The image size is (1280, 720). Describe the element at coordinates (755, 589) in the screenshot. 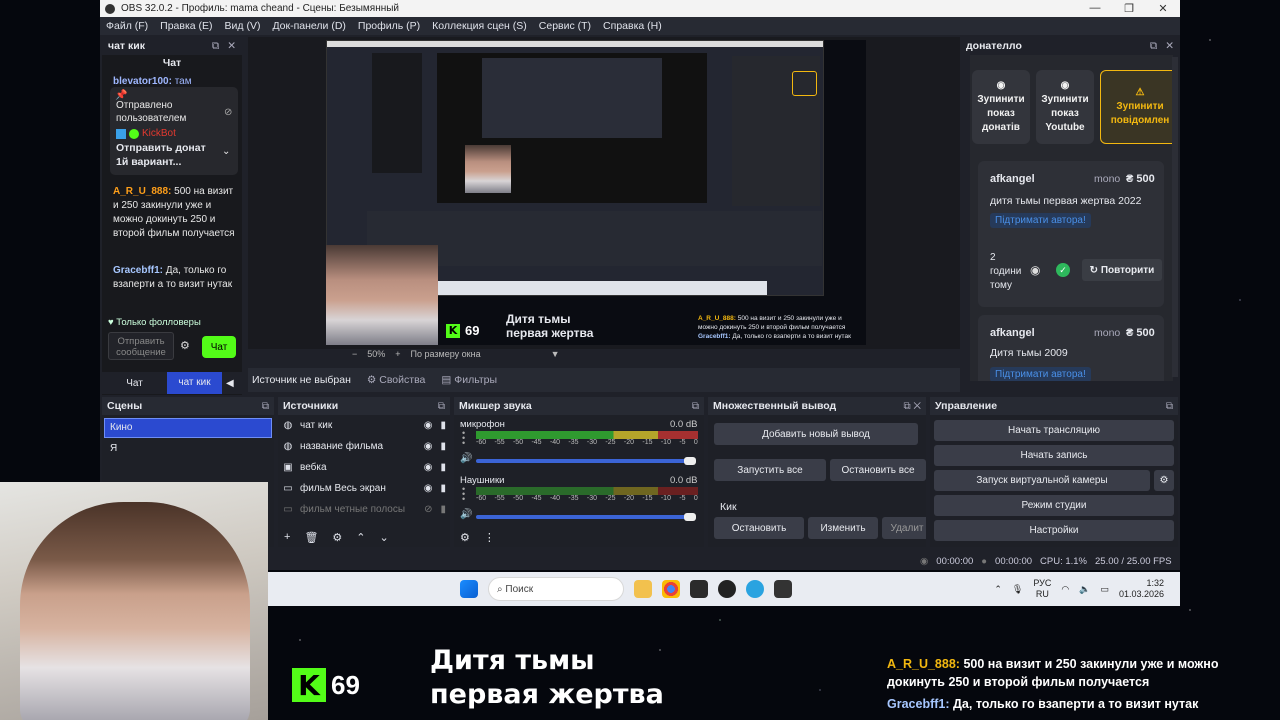

I see `telegram-icon` at that location.